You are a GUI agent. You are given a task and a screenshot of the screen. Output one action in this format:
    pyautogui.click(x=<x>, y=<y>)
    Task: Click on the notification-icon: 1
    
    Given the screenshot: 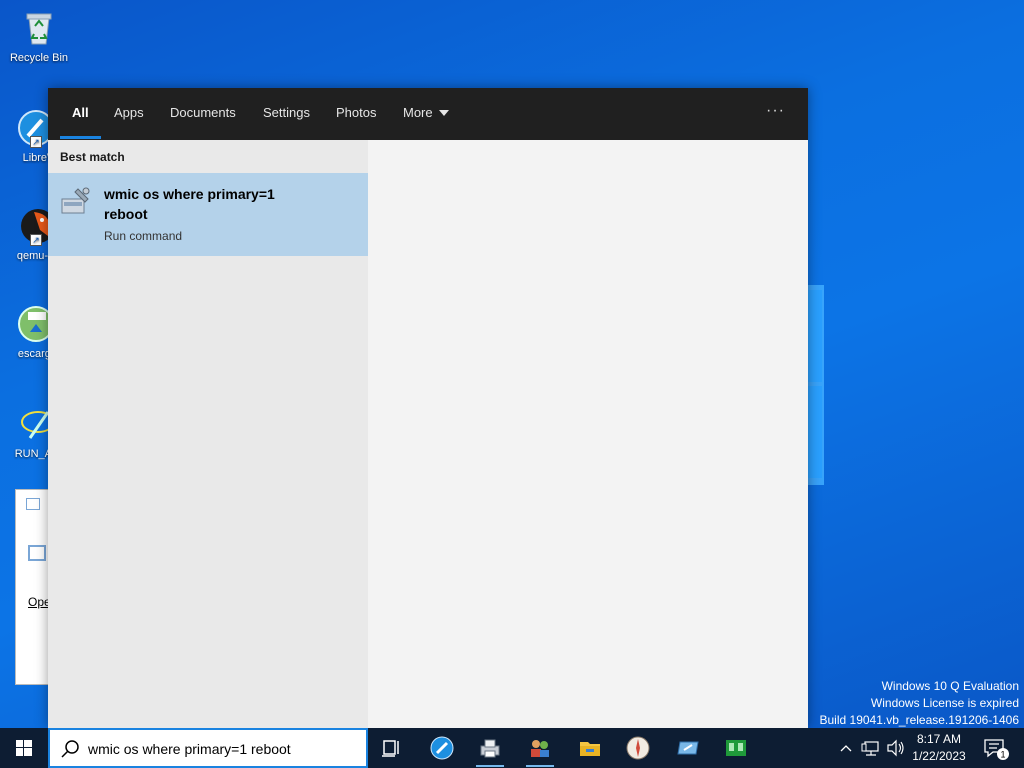 What is the action you would take?
    pyautogui.click(x=996, y=749)
    